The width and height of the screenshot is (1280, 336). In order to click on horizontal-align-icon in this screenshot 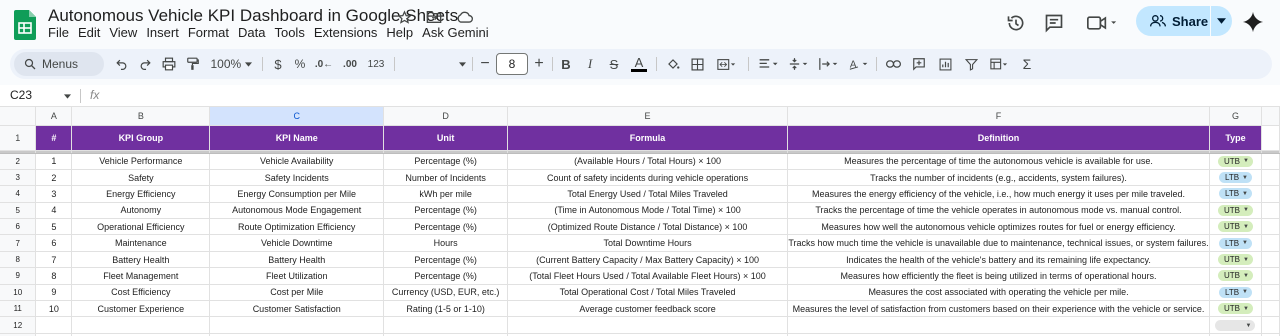, I will do `click(768, 64)`.